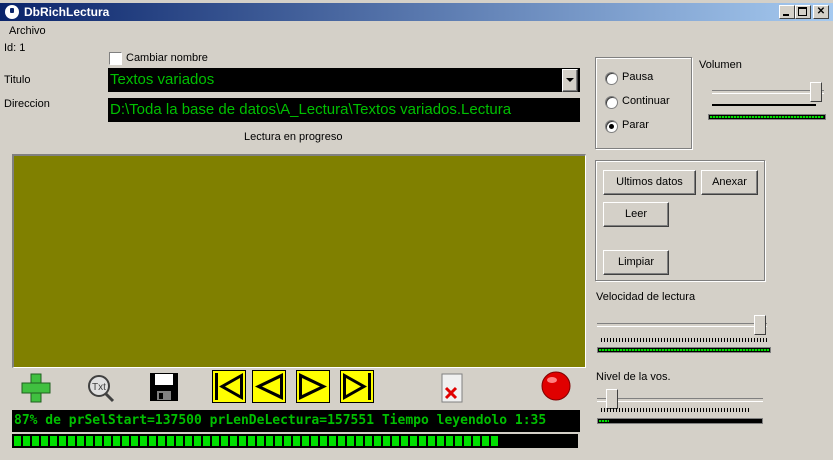 The image size is (833, 460). Describe the element at coordinates (17, 80) in the screenshot. I see `titulo-label: Titulo` at that location.